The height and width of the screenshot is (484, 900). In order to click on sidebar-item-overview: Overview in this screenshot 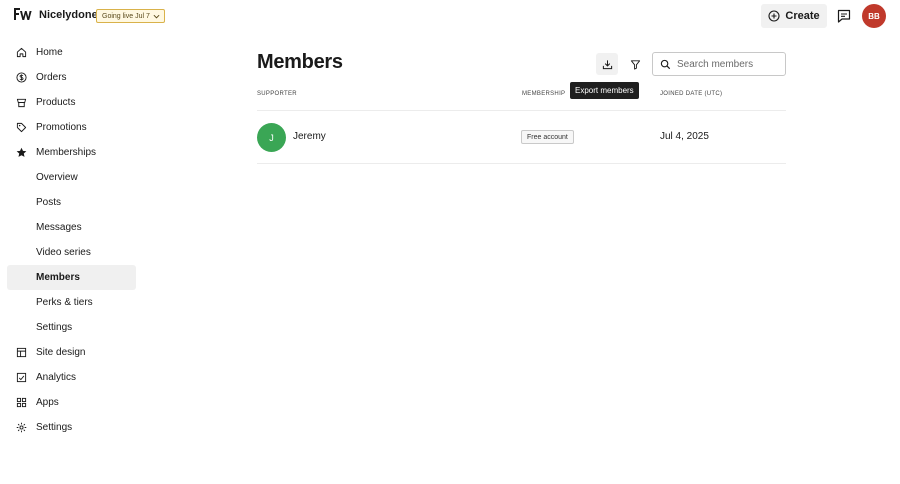, I will do `click(71, 177)`.